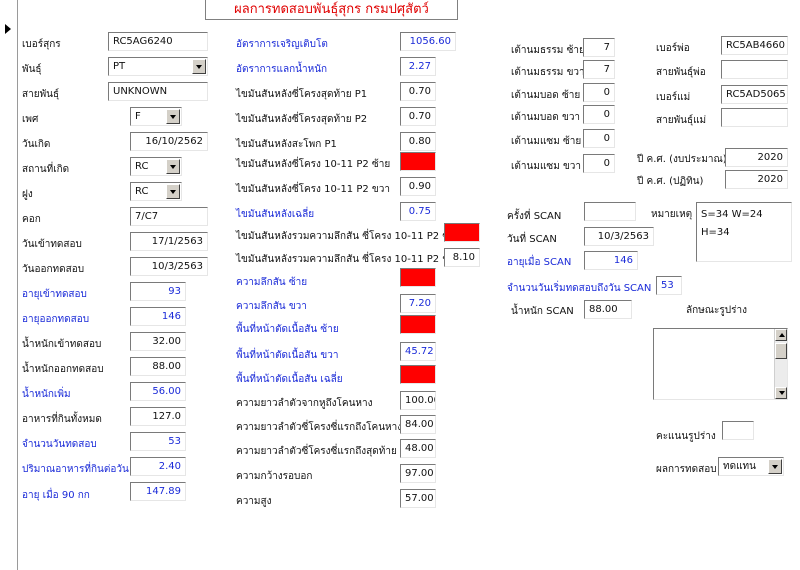  I want to click on fy-budget-field: 2020, so click(756, 157).